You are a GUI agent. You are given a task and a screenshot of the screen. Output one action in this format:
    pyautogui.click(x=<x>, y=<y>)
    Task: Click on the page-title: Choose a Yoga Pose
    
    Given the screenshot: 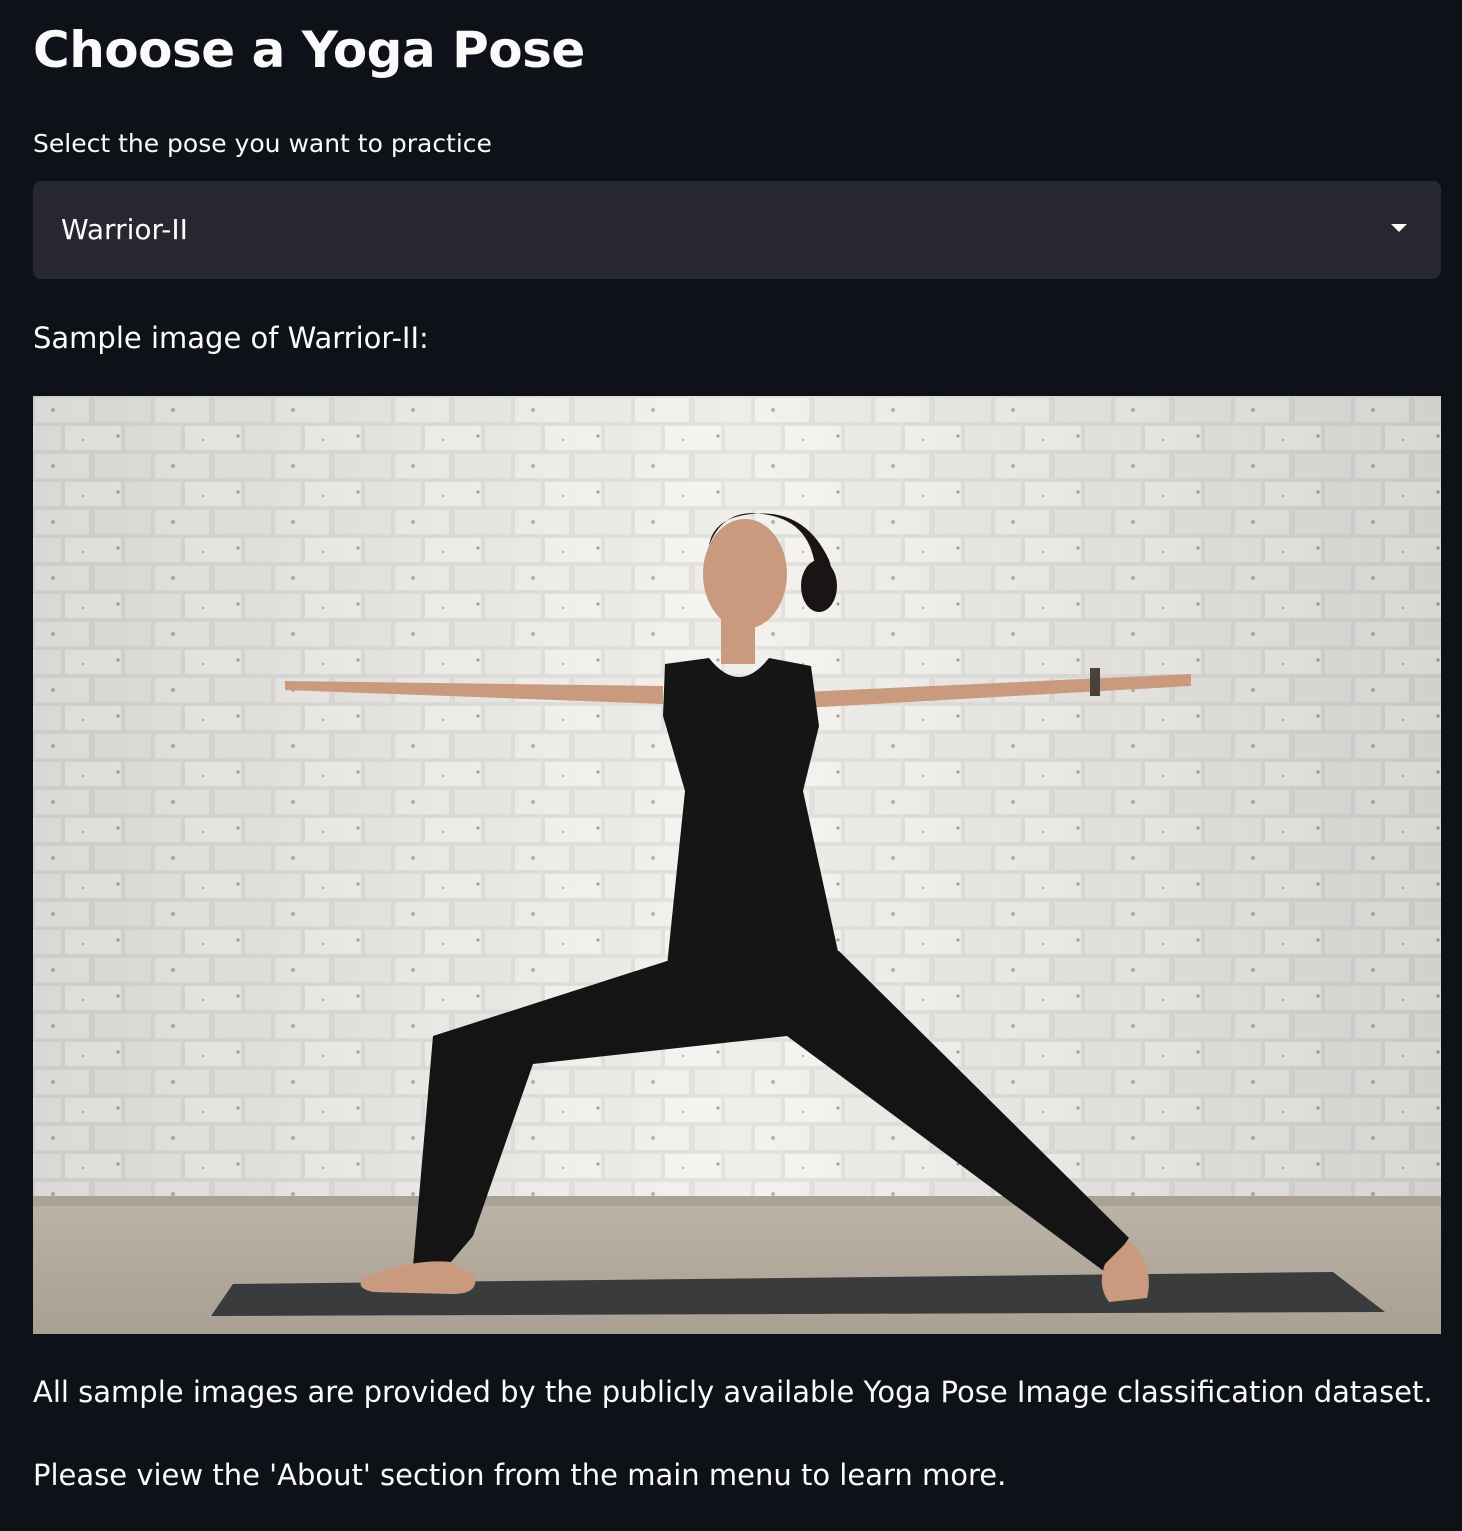 What is the action you would take?
    pyautogui.click(x=309, y=50)
    